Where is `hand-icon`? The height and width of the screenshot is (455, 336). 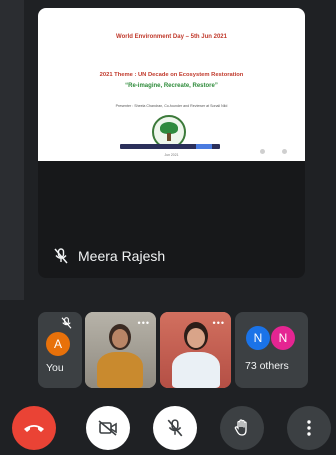 hand-icon is located at coordinates (240, 427).